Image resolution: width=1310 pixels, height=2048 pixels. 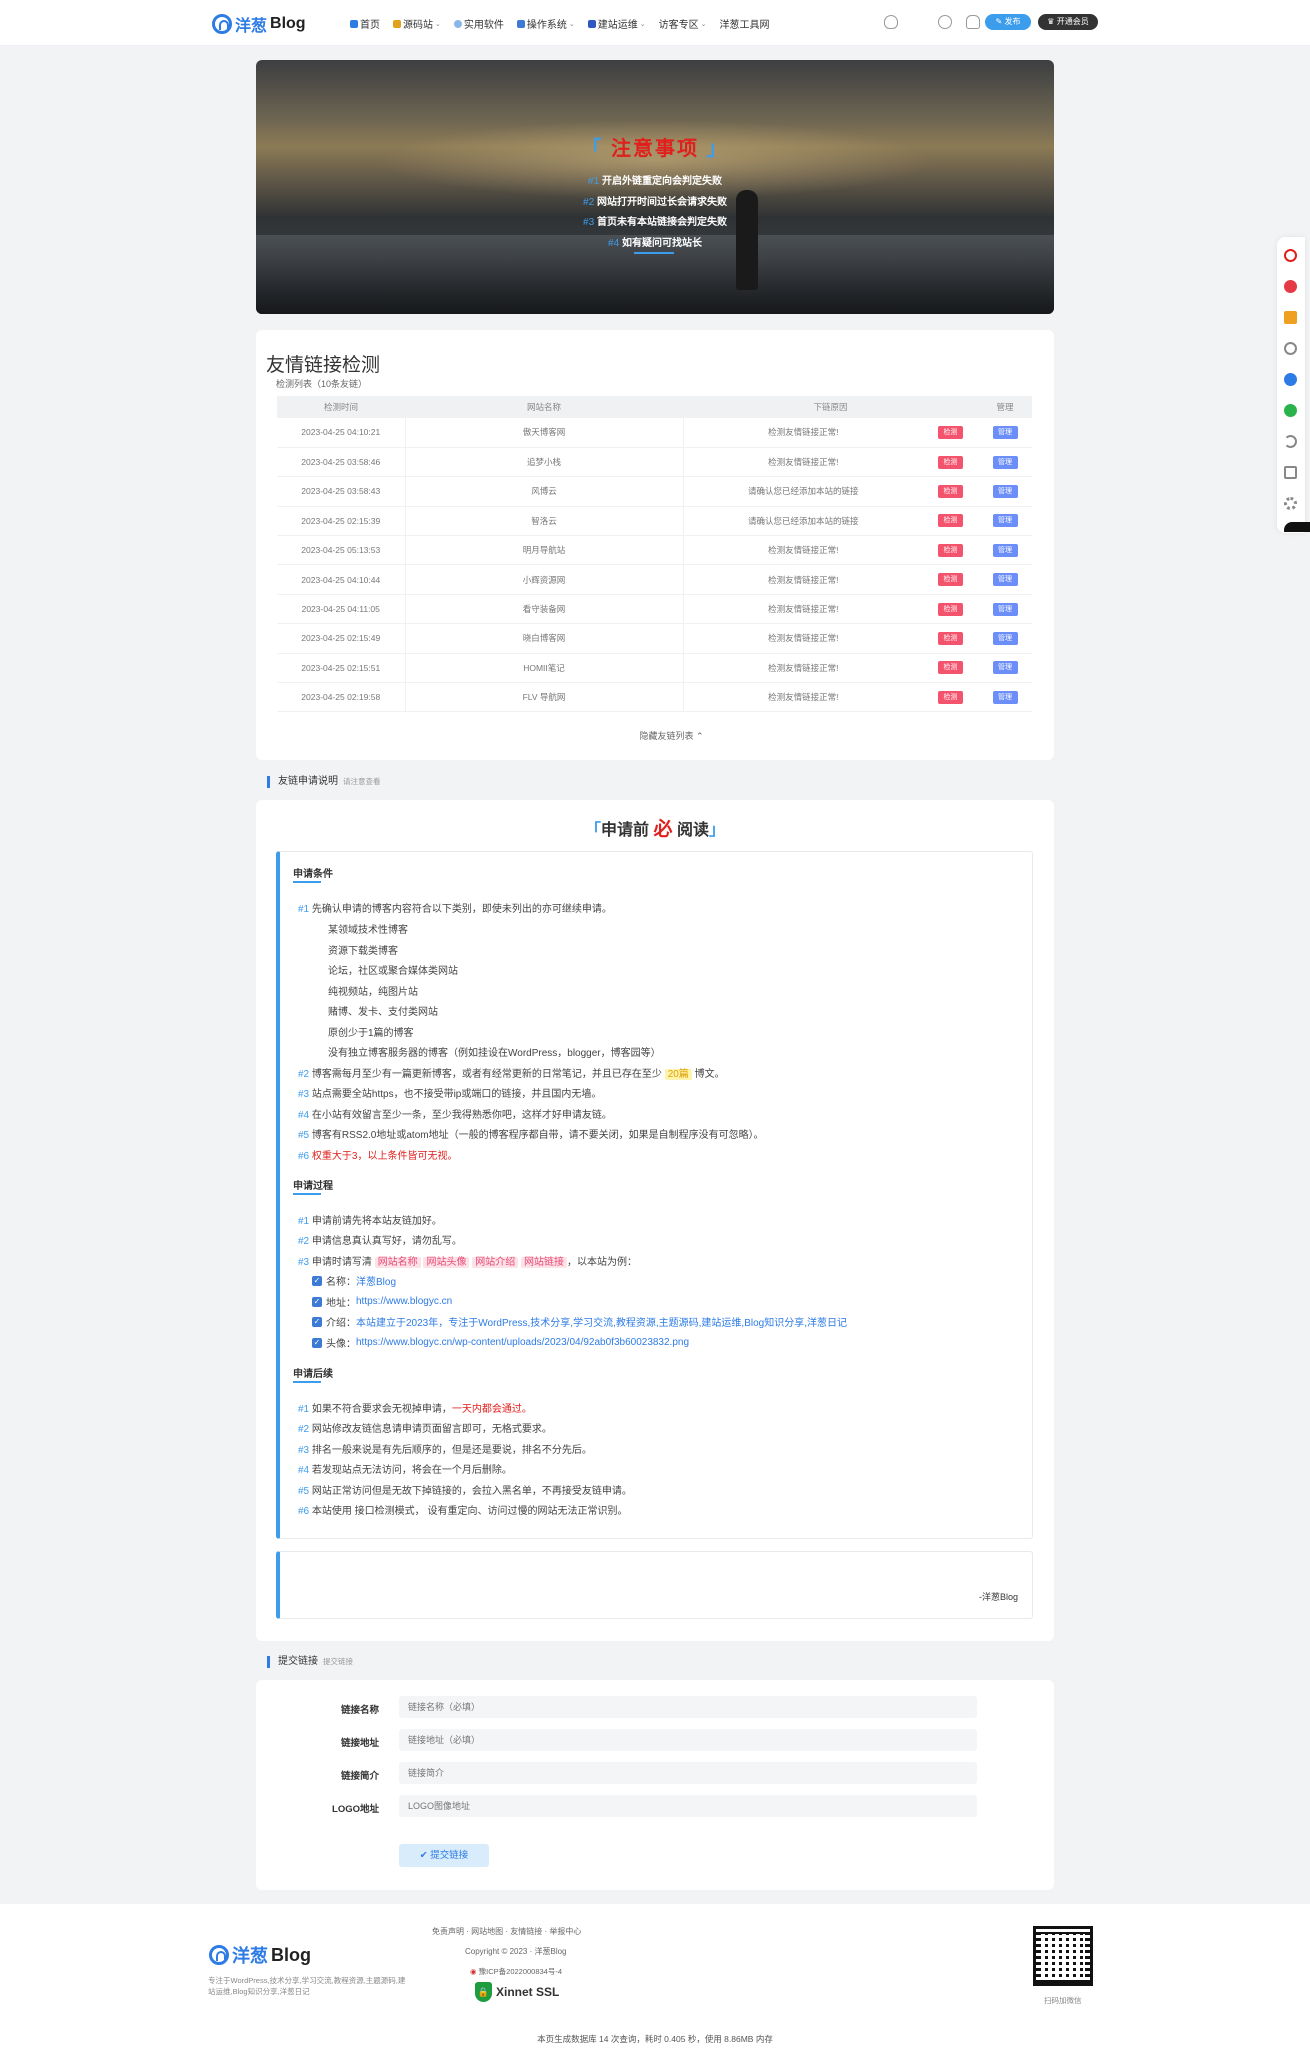 What do you see at coordinates (341, 668) in the screenshot?
I see `check-time: 2023-04-25 02:15:51` at bounding box center [341, 668].